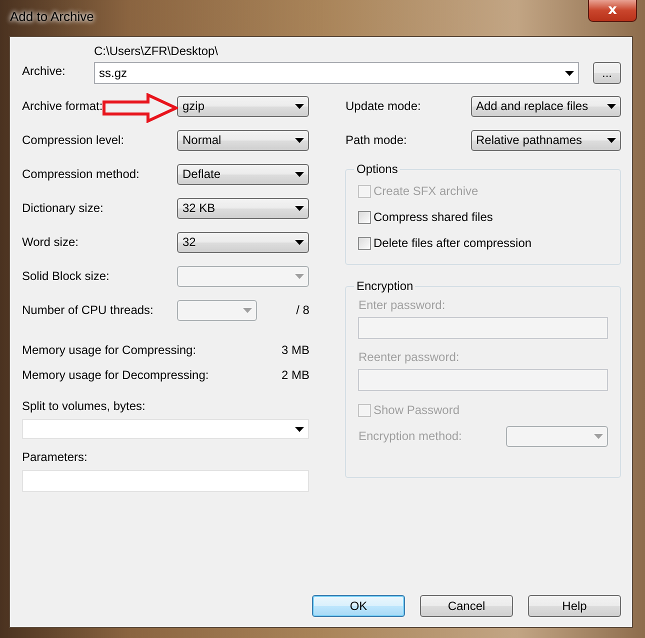 The image size is (645, 638). Describe the element at coordinates (574, 606) in the screenshot. I see `dialog-button: Help` at that location.